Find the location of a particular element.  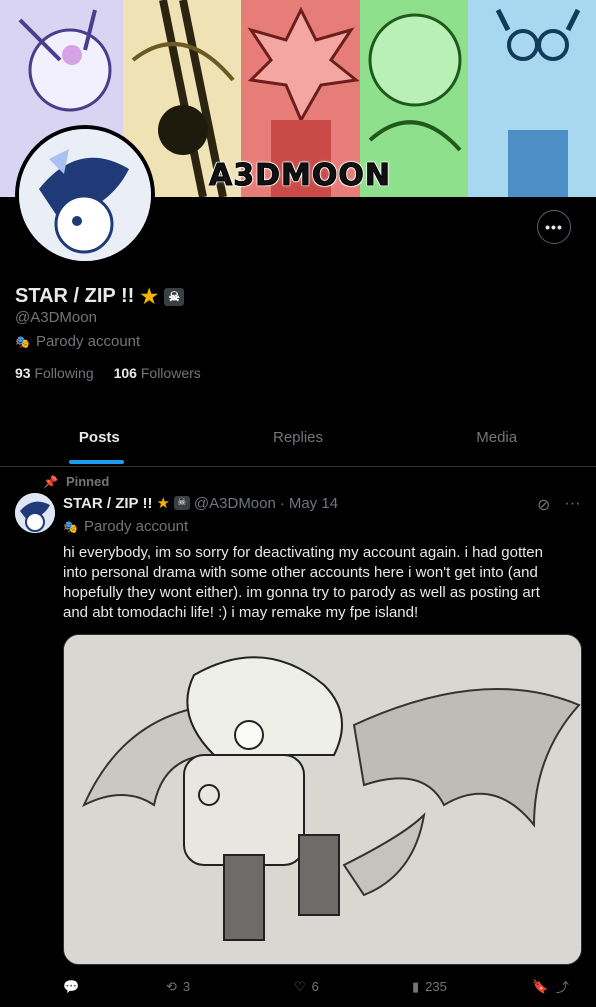

heart-icon: ♡ is located at coordinates (300, 986).